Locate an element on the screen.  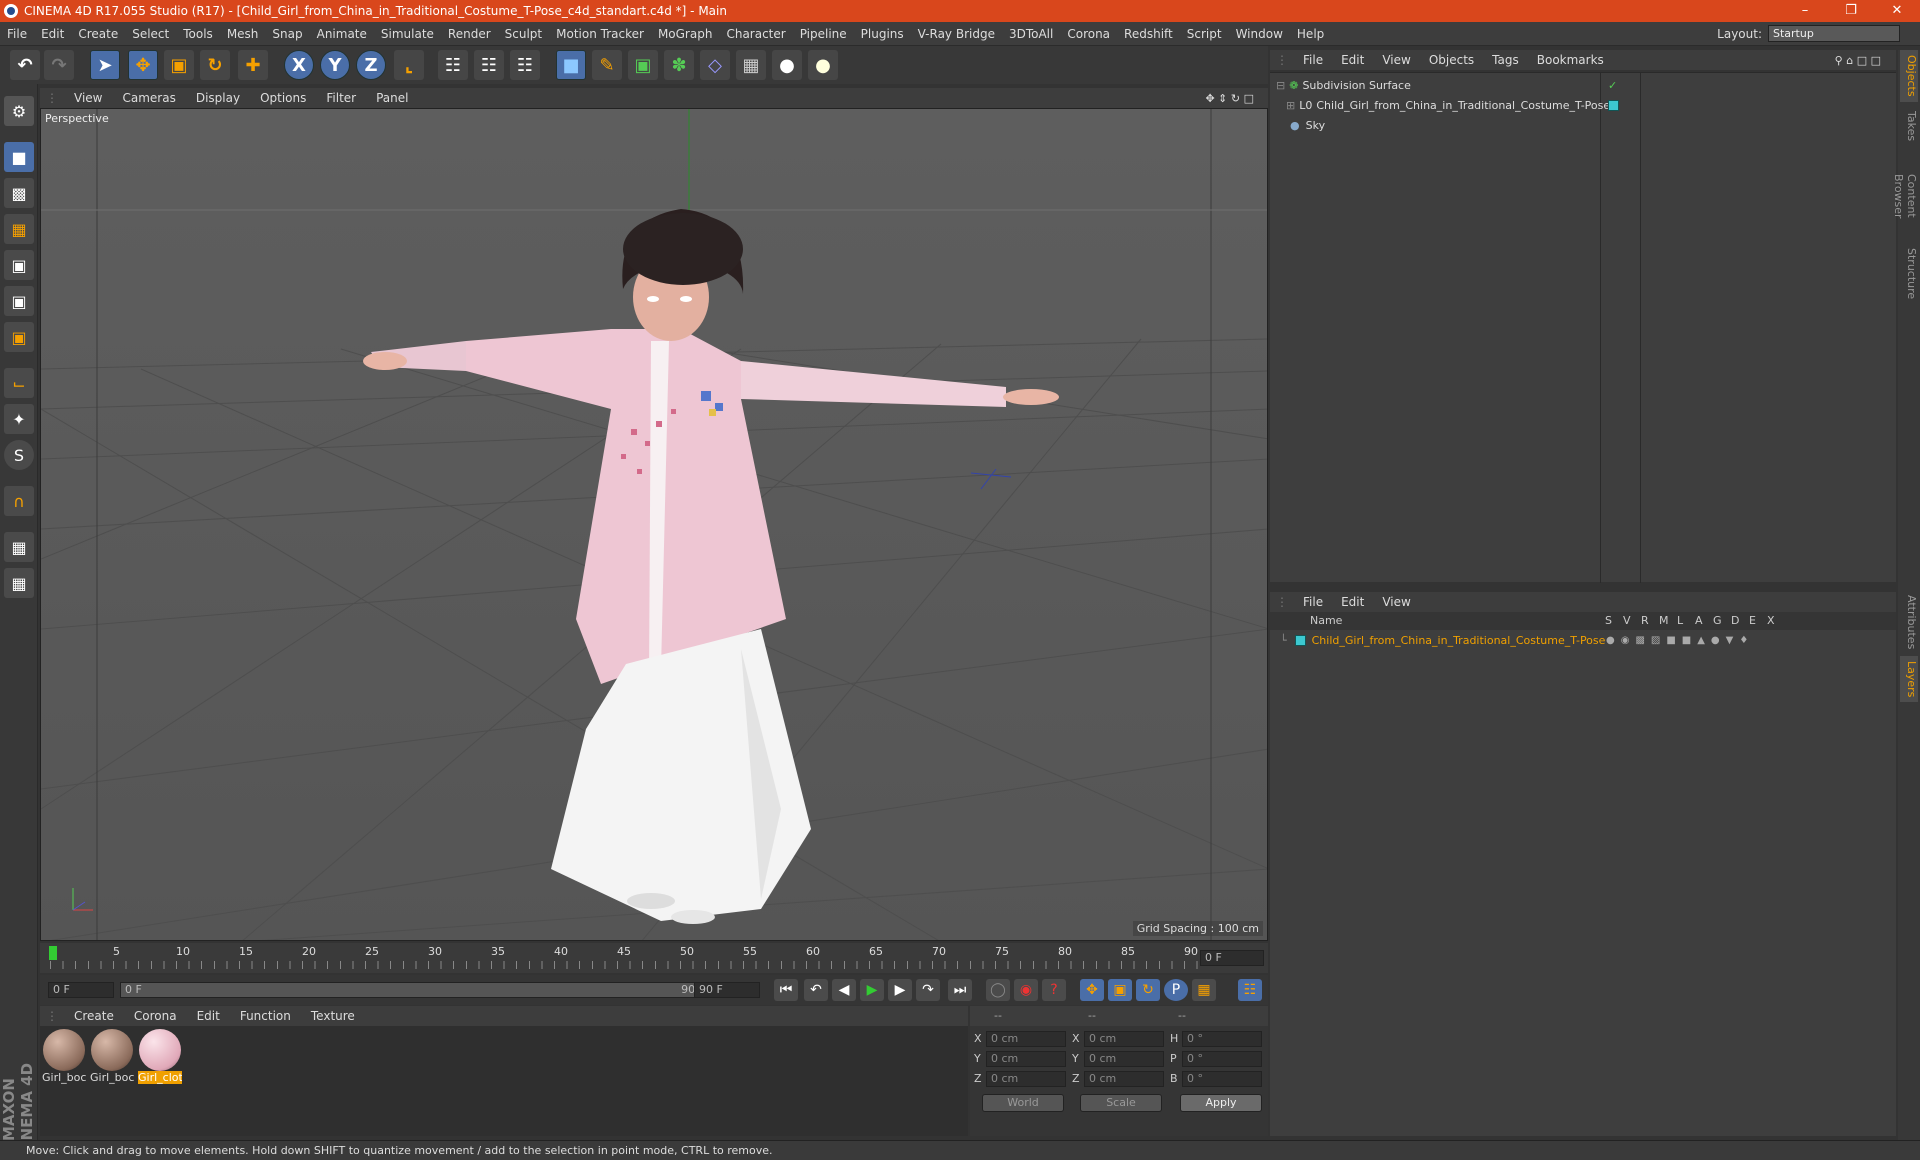
snap-icon: S is located at coordinates (19, 455).